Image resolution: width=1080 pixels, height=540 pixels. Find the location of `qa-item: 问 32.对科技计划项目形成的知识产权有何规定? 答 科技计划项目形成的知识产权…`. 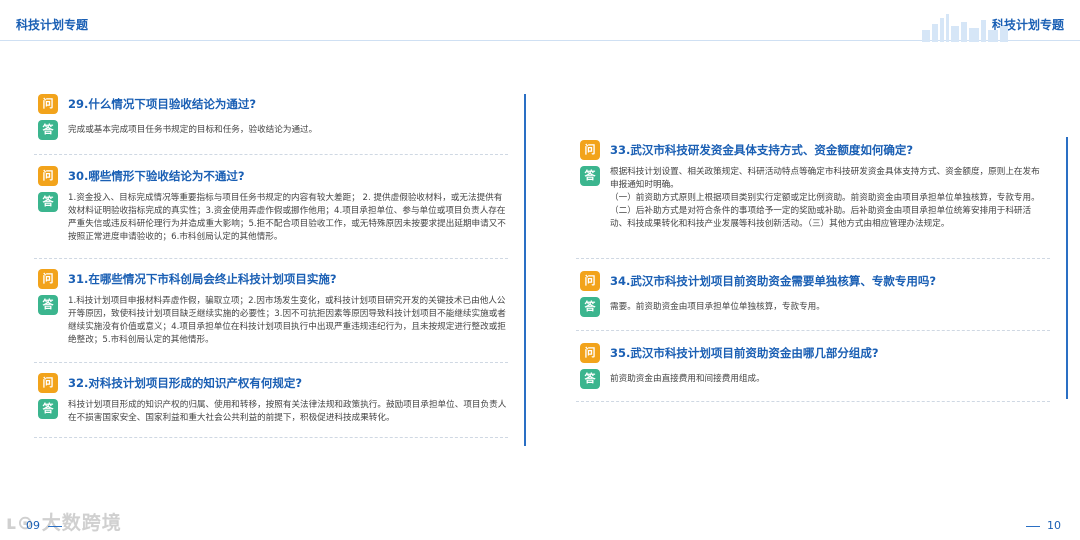

qa-item: 问 32.对科技计划项目形成的知识产权有何规定? 答 科技计划项目形成的知识产权… is located at coordinates (273, 399).